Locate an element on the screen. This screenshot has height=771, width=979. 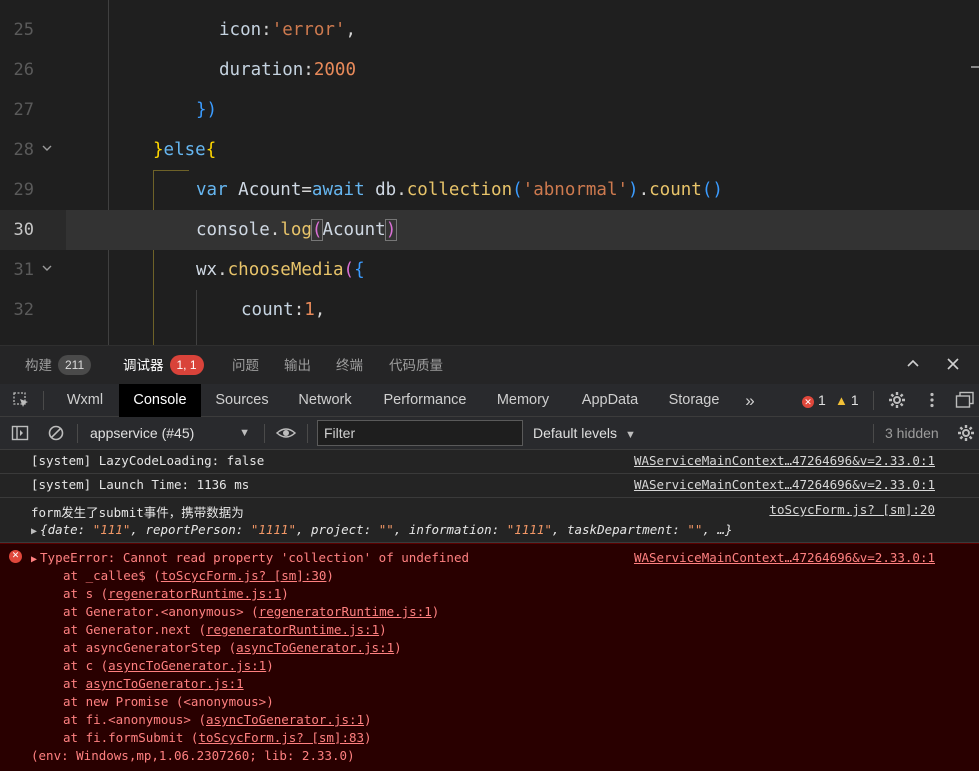
token: wx is located at coordinates (207, 270).